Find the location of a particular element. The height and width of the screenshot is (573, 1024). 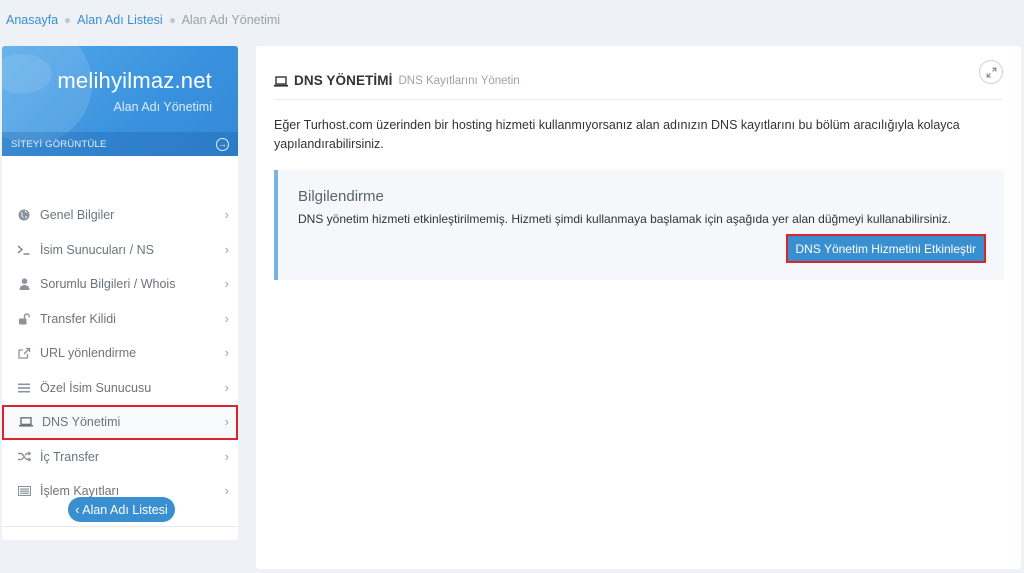

sidebar-item-url-redirect: URL yönlendirme › is located at coordinates (120, 353).